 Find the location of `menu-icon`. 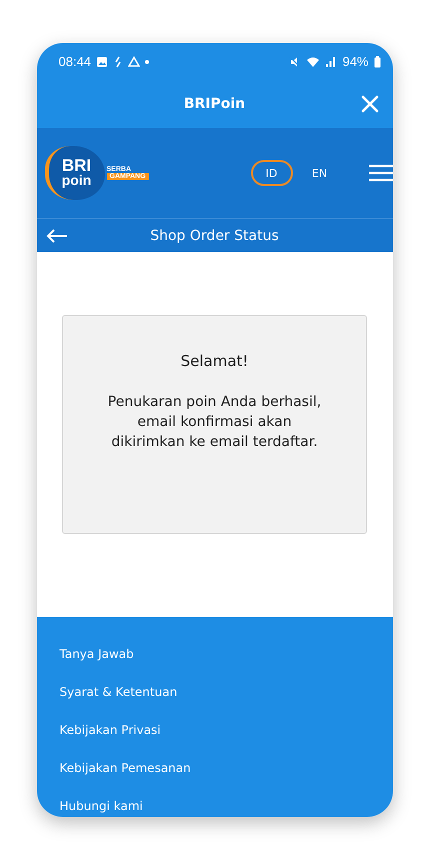

menu-icon is located at coordinates (380, 173).